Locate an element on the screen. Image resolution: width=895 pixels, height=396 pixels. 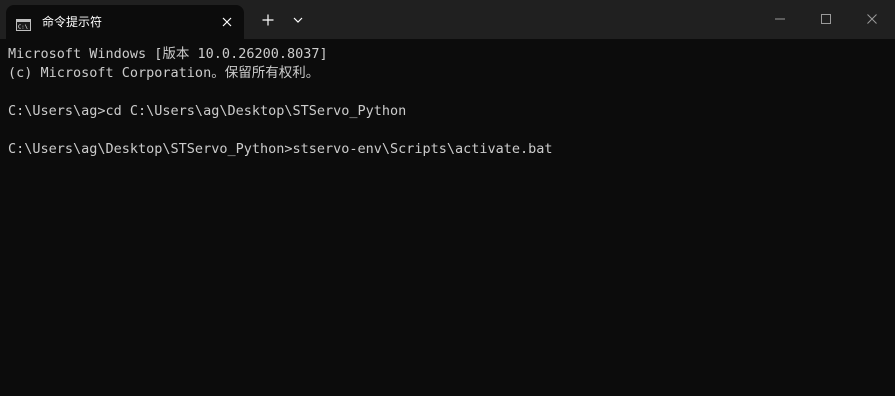
tab-command-prompt: C:\ 命令提示符 is located at coordinates (125, 22).